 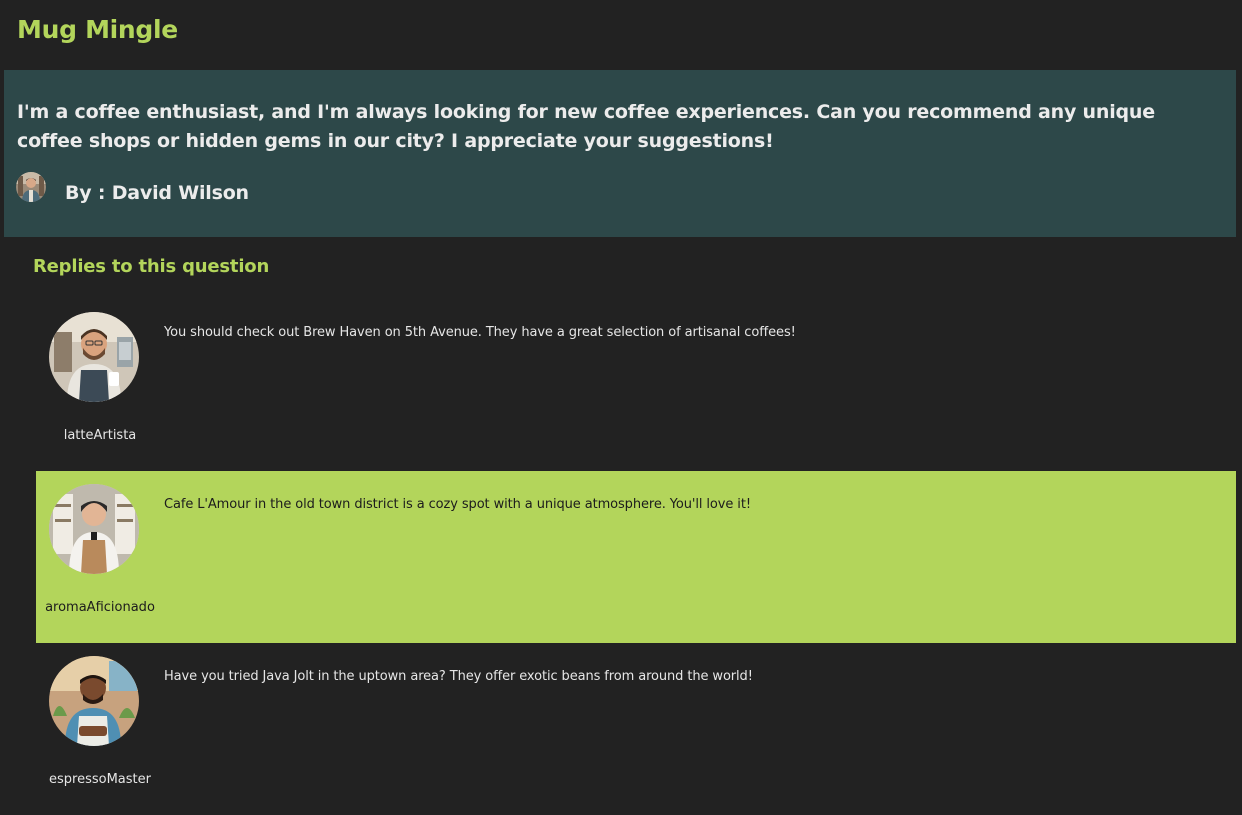 What do you see at coordinates (100, 607) in the screenshot?
I see `reply-username: aromaAficionado` at bounding box center [100, 607].